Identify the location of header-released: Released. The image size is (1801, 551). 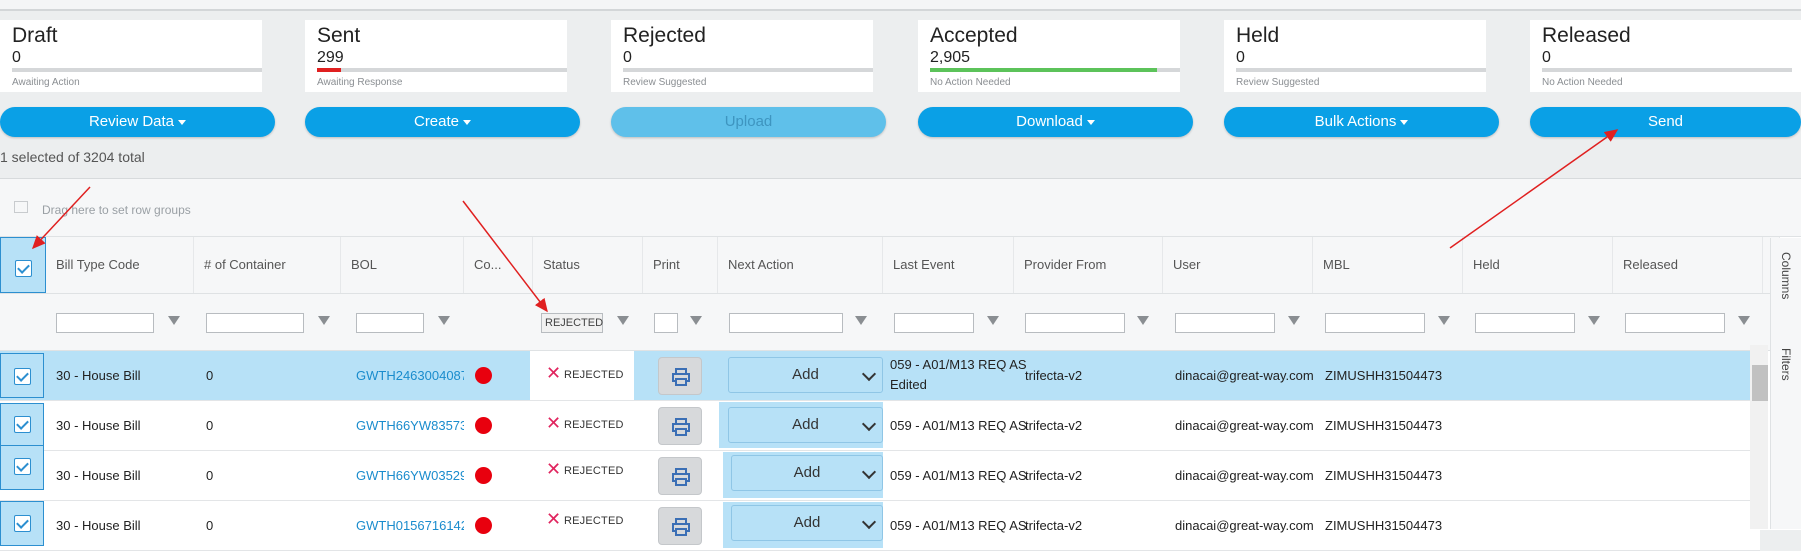
(1688, 265).